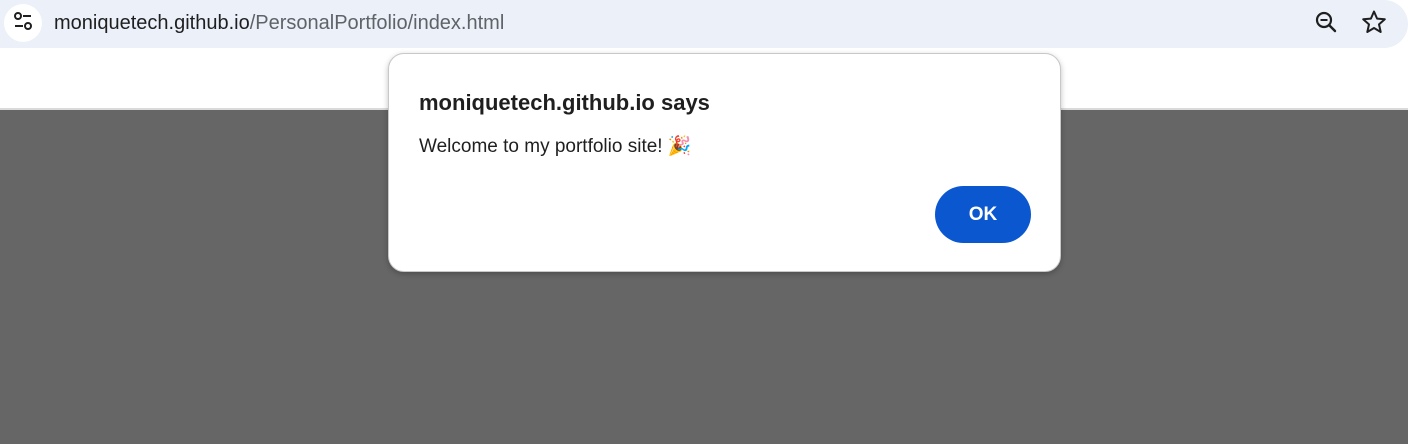 The image size is (1408, 444). Describe the element at coordinates (555, 146) in the screenshot. I see `dialog-message: Welcome to my portfolio site! 🎉` at that location.